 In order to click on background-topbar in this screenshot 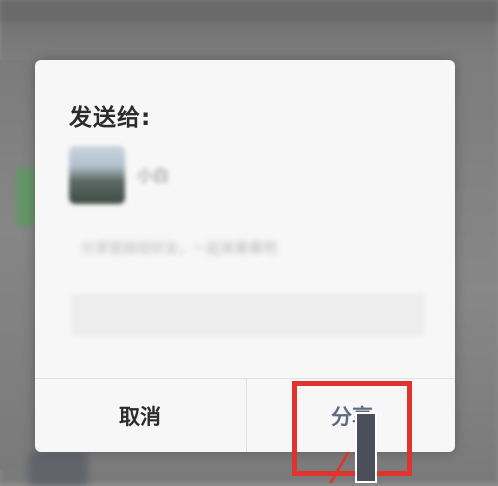, I will do `click(249, 11)`.